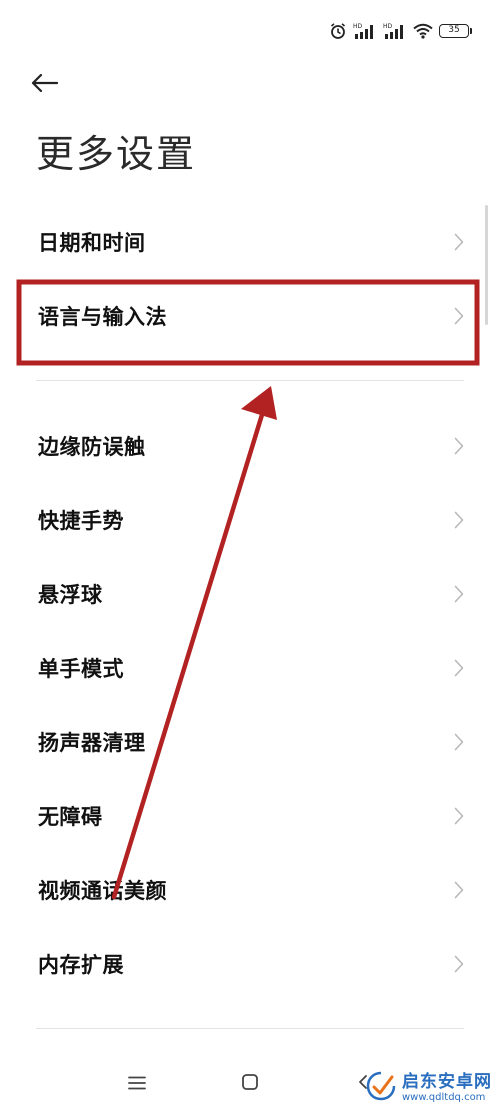 This screenshot has width=500, height=1111. I want to click on wifi-icon, so click(423, 31).